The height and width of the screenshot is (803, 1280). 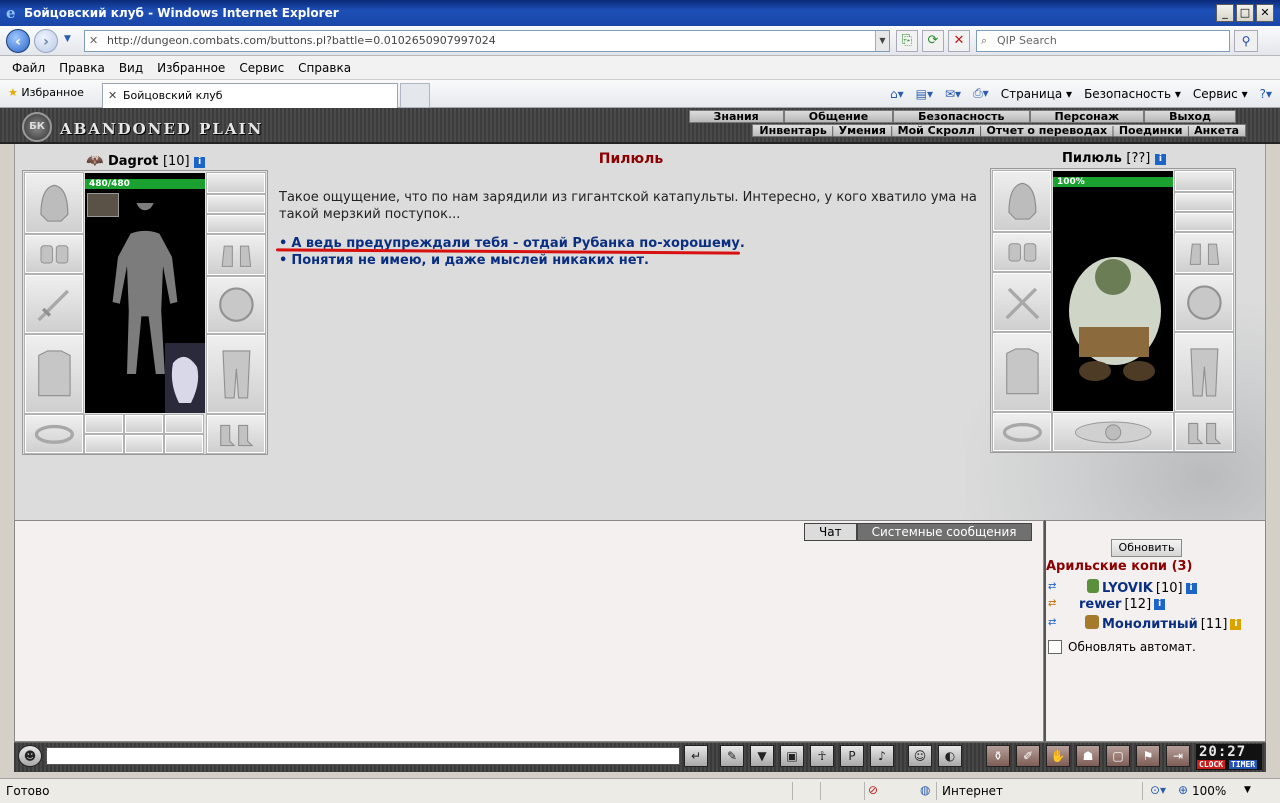 I want to click on zoom-dropdown-icon: ▼, so click(x=1247, y=790).